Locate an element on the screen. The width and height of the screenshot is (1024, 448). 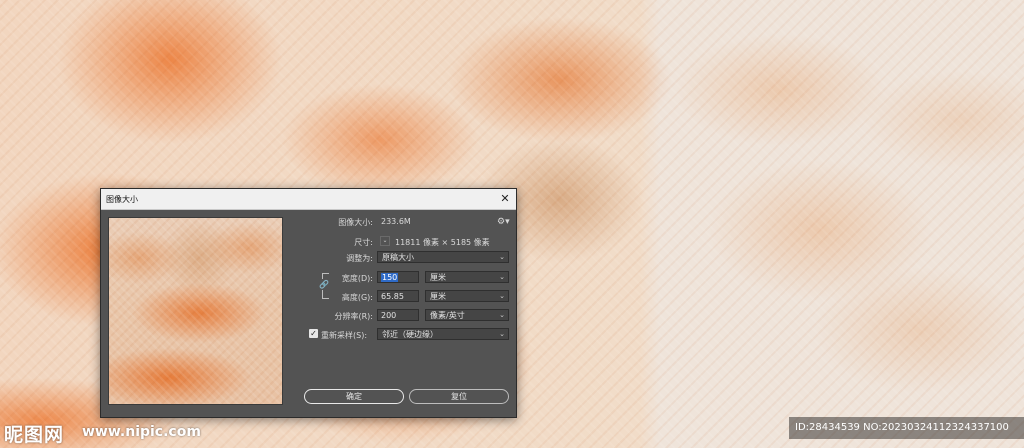
dimensions-label: 尺寸: is located at coordinates (363, 242).